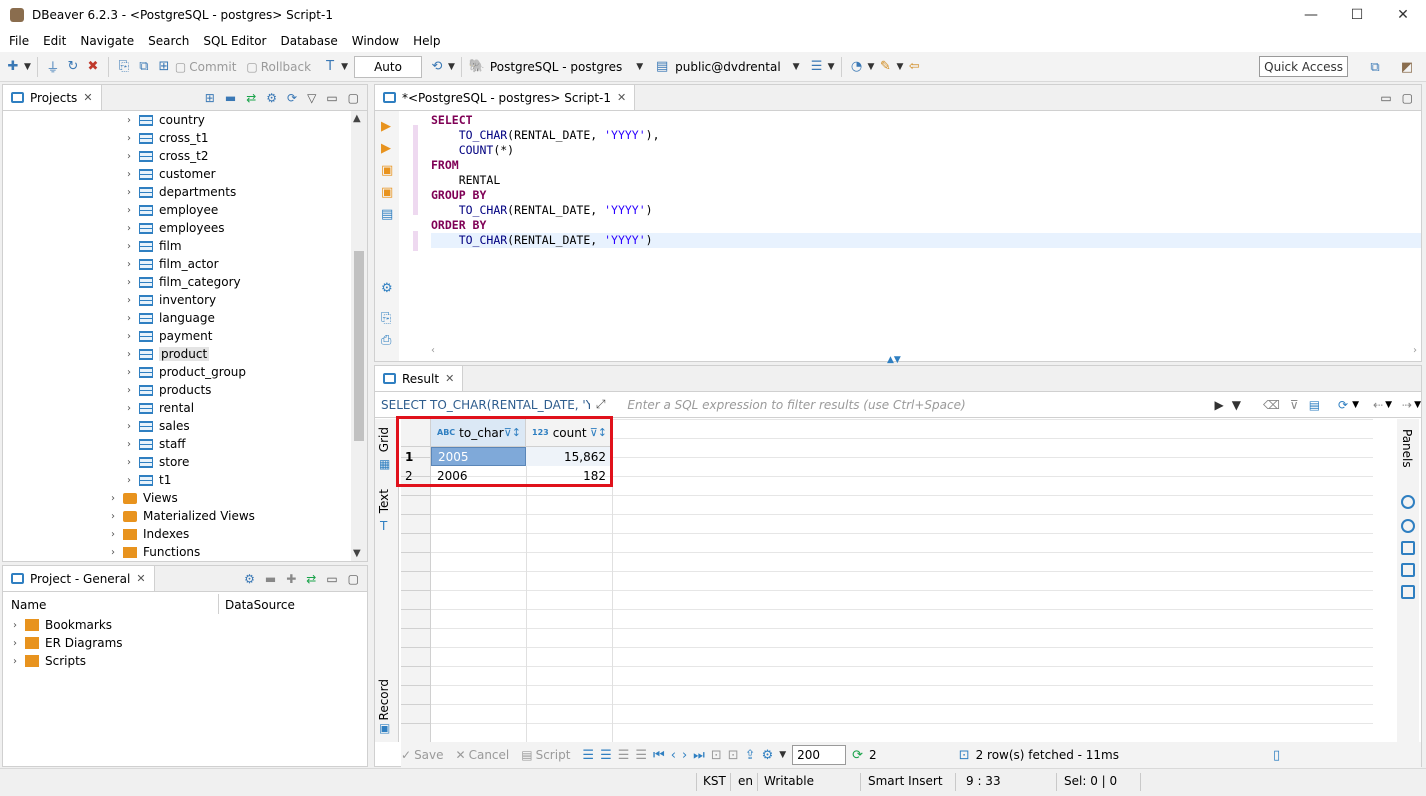 The height and width of the screenshot is (796, 1426). I want to click on tree-item: › language, so click(177, 318).